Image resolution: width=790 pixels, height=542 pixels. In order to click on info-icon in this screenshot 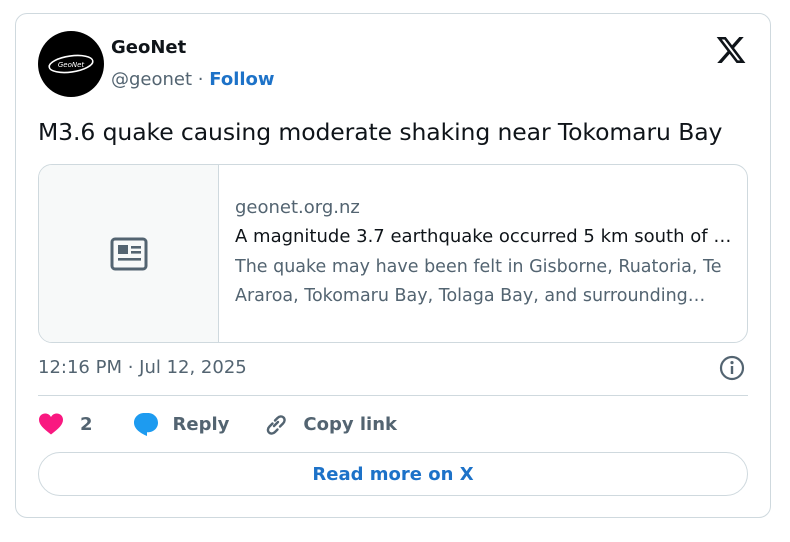, I will do `click(732, 368)`.